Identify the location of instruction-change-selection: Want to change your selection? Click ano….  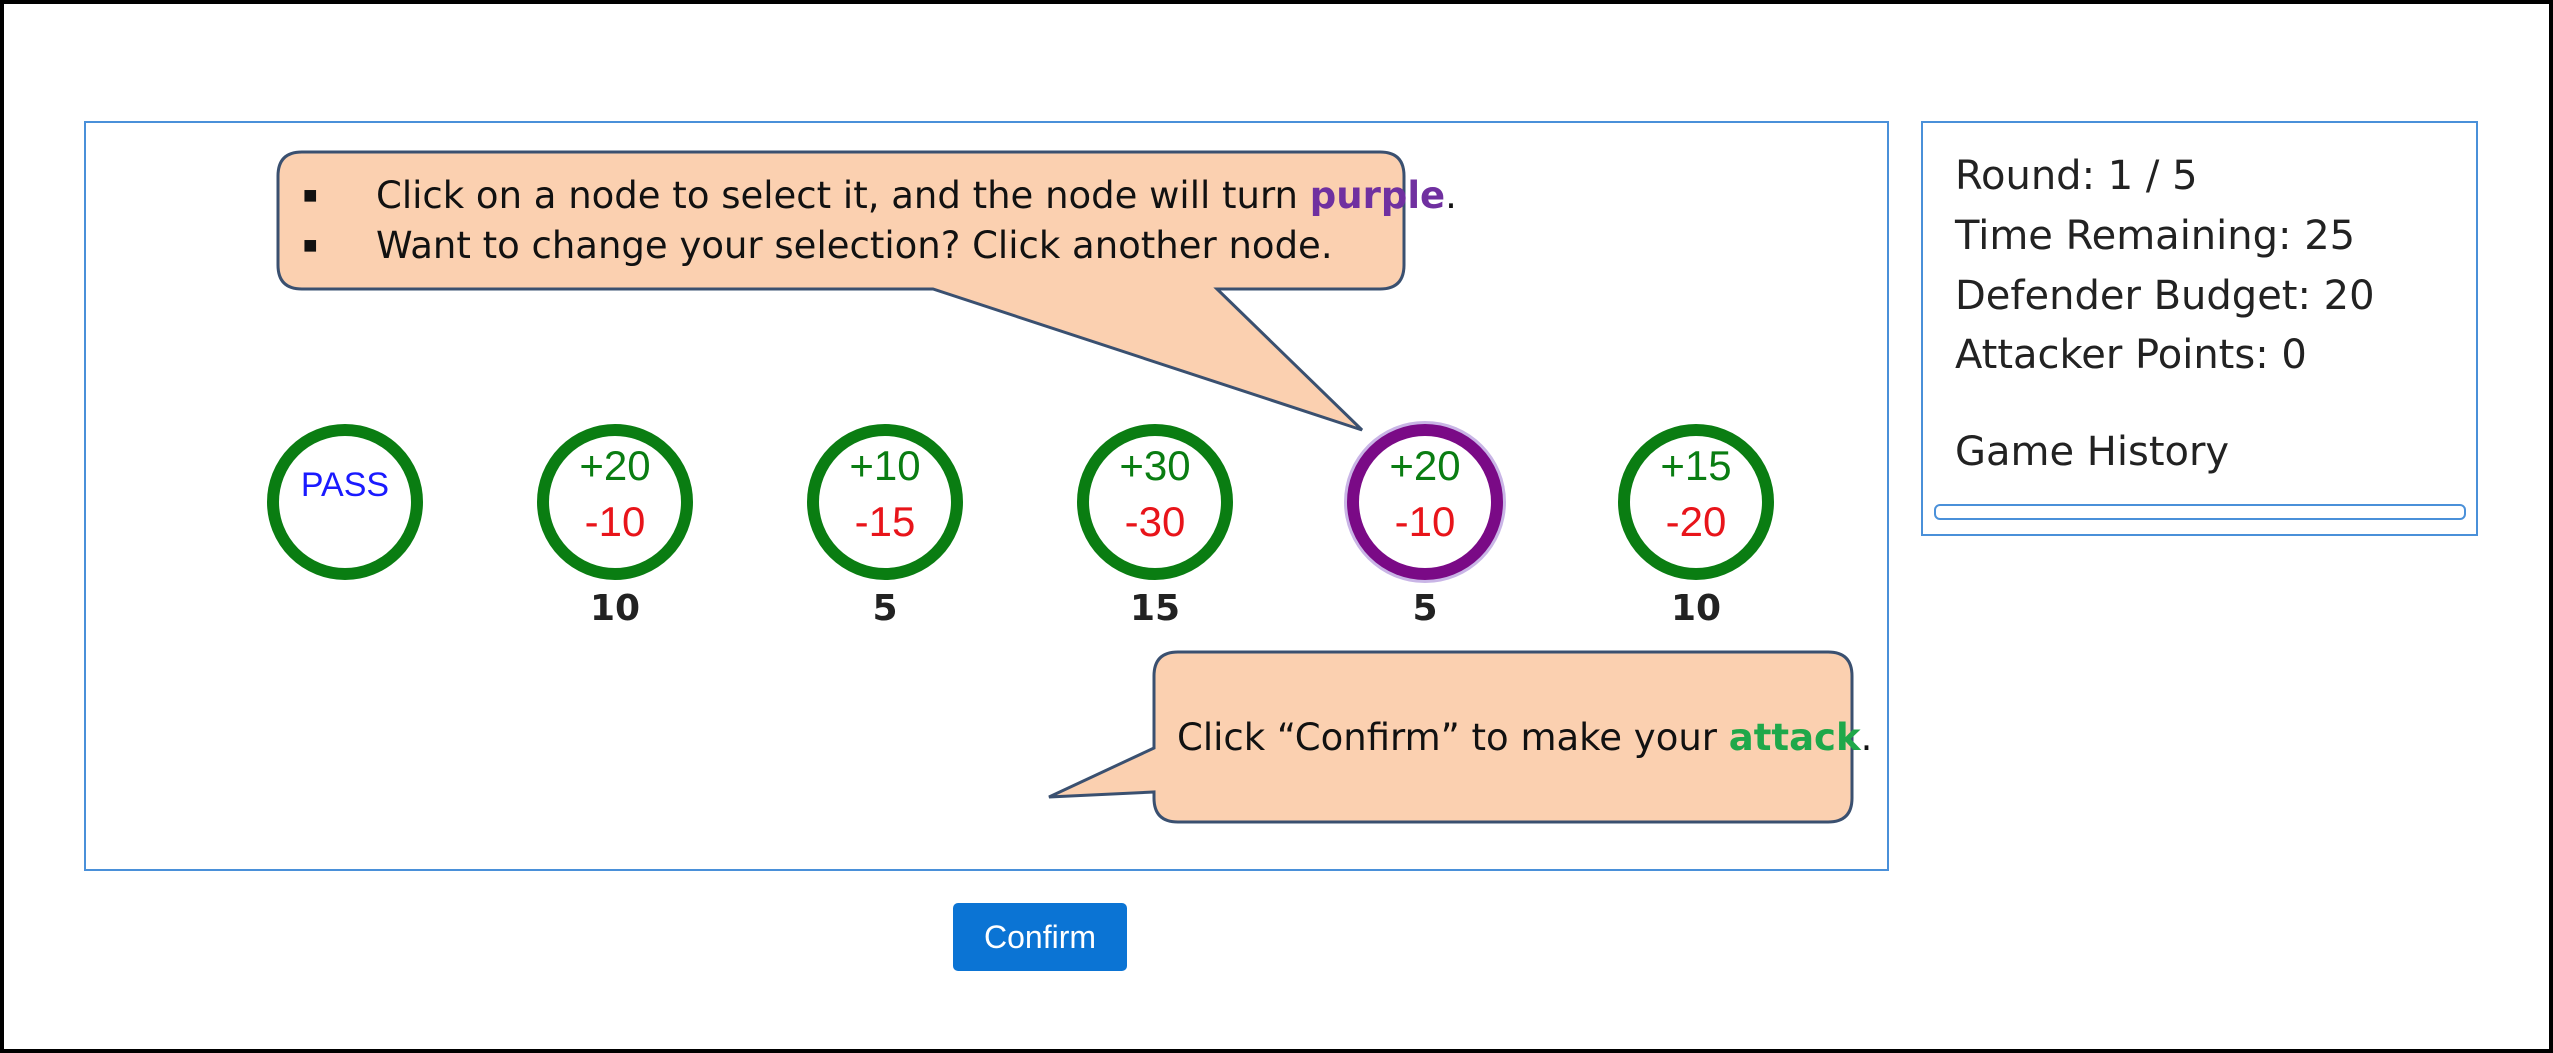
(854, 245).